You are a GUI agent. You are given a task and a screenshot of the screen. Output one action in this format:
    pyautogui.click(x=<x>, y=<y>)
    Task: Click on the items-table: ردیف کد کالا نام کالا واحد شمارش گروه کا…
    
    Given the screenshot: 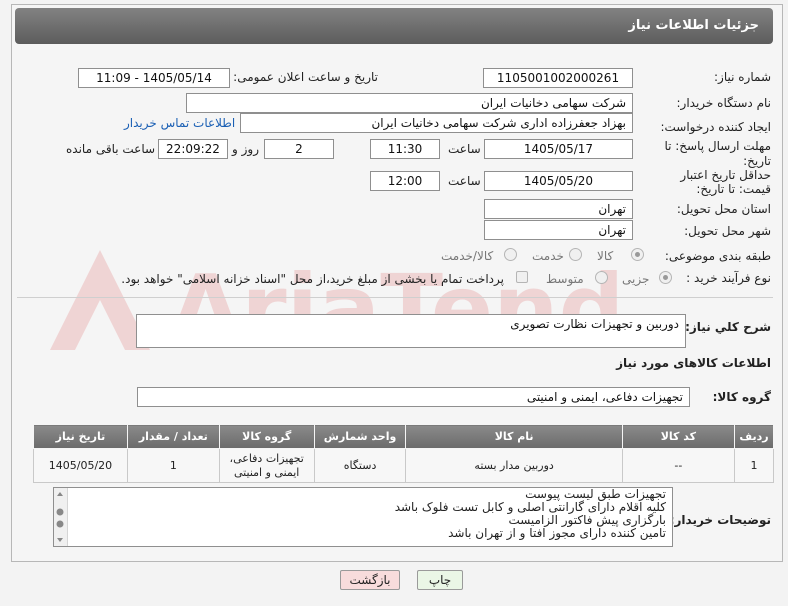 What is the action you would take?
    pyautogui.click(x=403, y=453)
    